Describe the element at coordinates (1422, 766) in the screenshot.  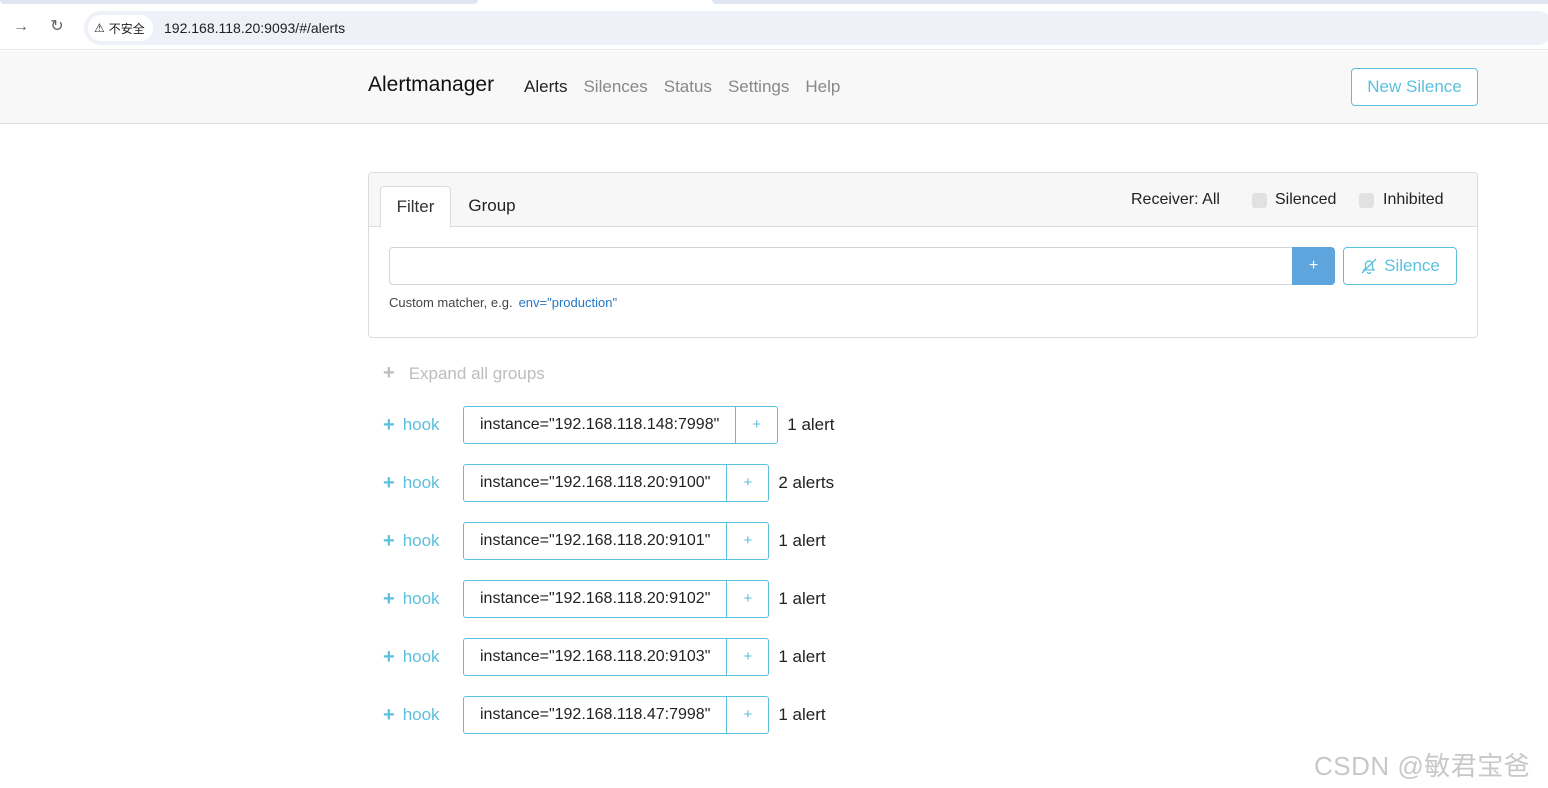
I see `watermark: CSDN @敏君宝爸` at that location.